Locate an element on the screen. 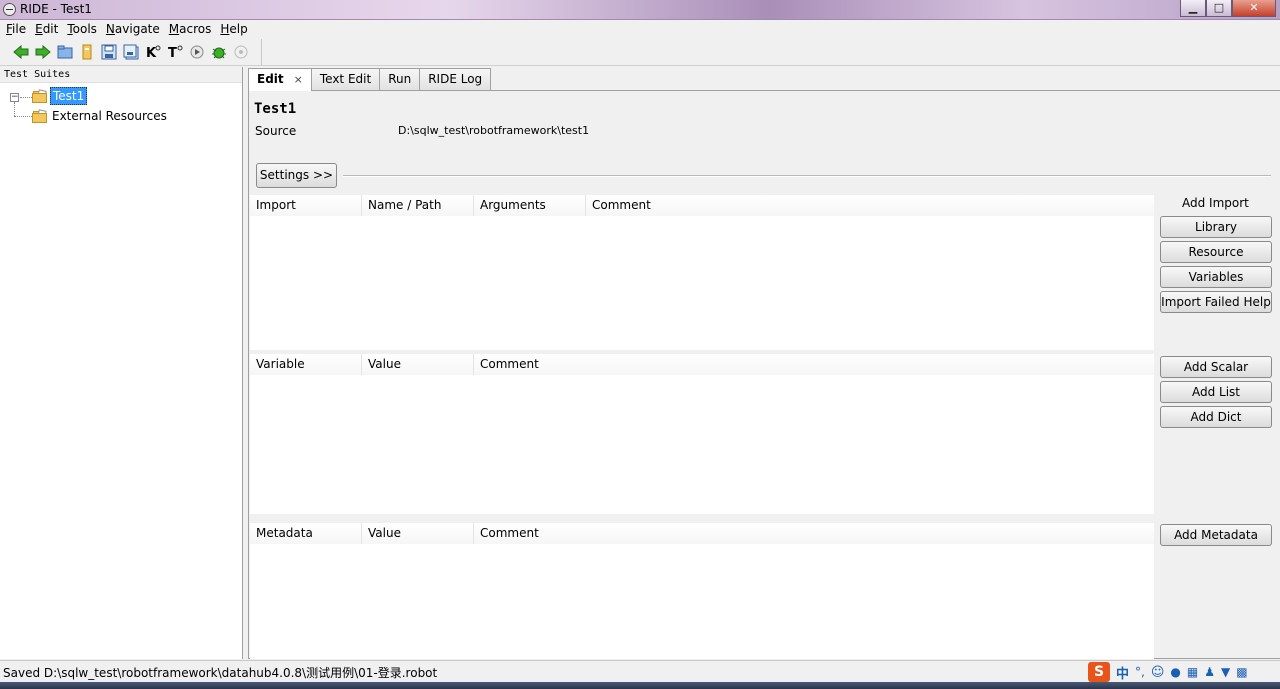  metadata-table-header: Metadata Value Comment is located at coordinates (702, 533).